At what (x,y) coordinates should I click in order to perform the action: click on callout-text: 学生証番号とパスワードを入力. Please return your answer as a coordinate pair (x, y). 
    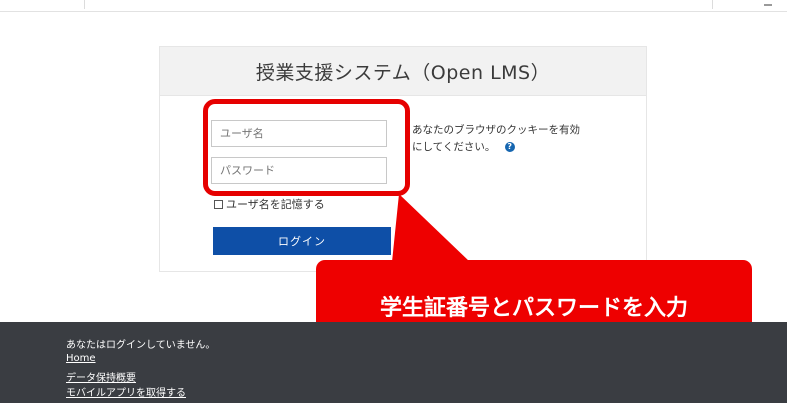
    Looking at the image, I should click on (533, 308).